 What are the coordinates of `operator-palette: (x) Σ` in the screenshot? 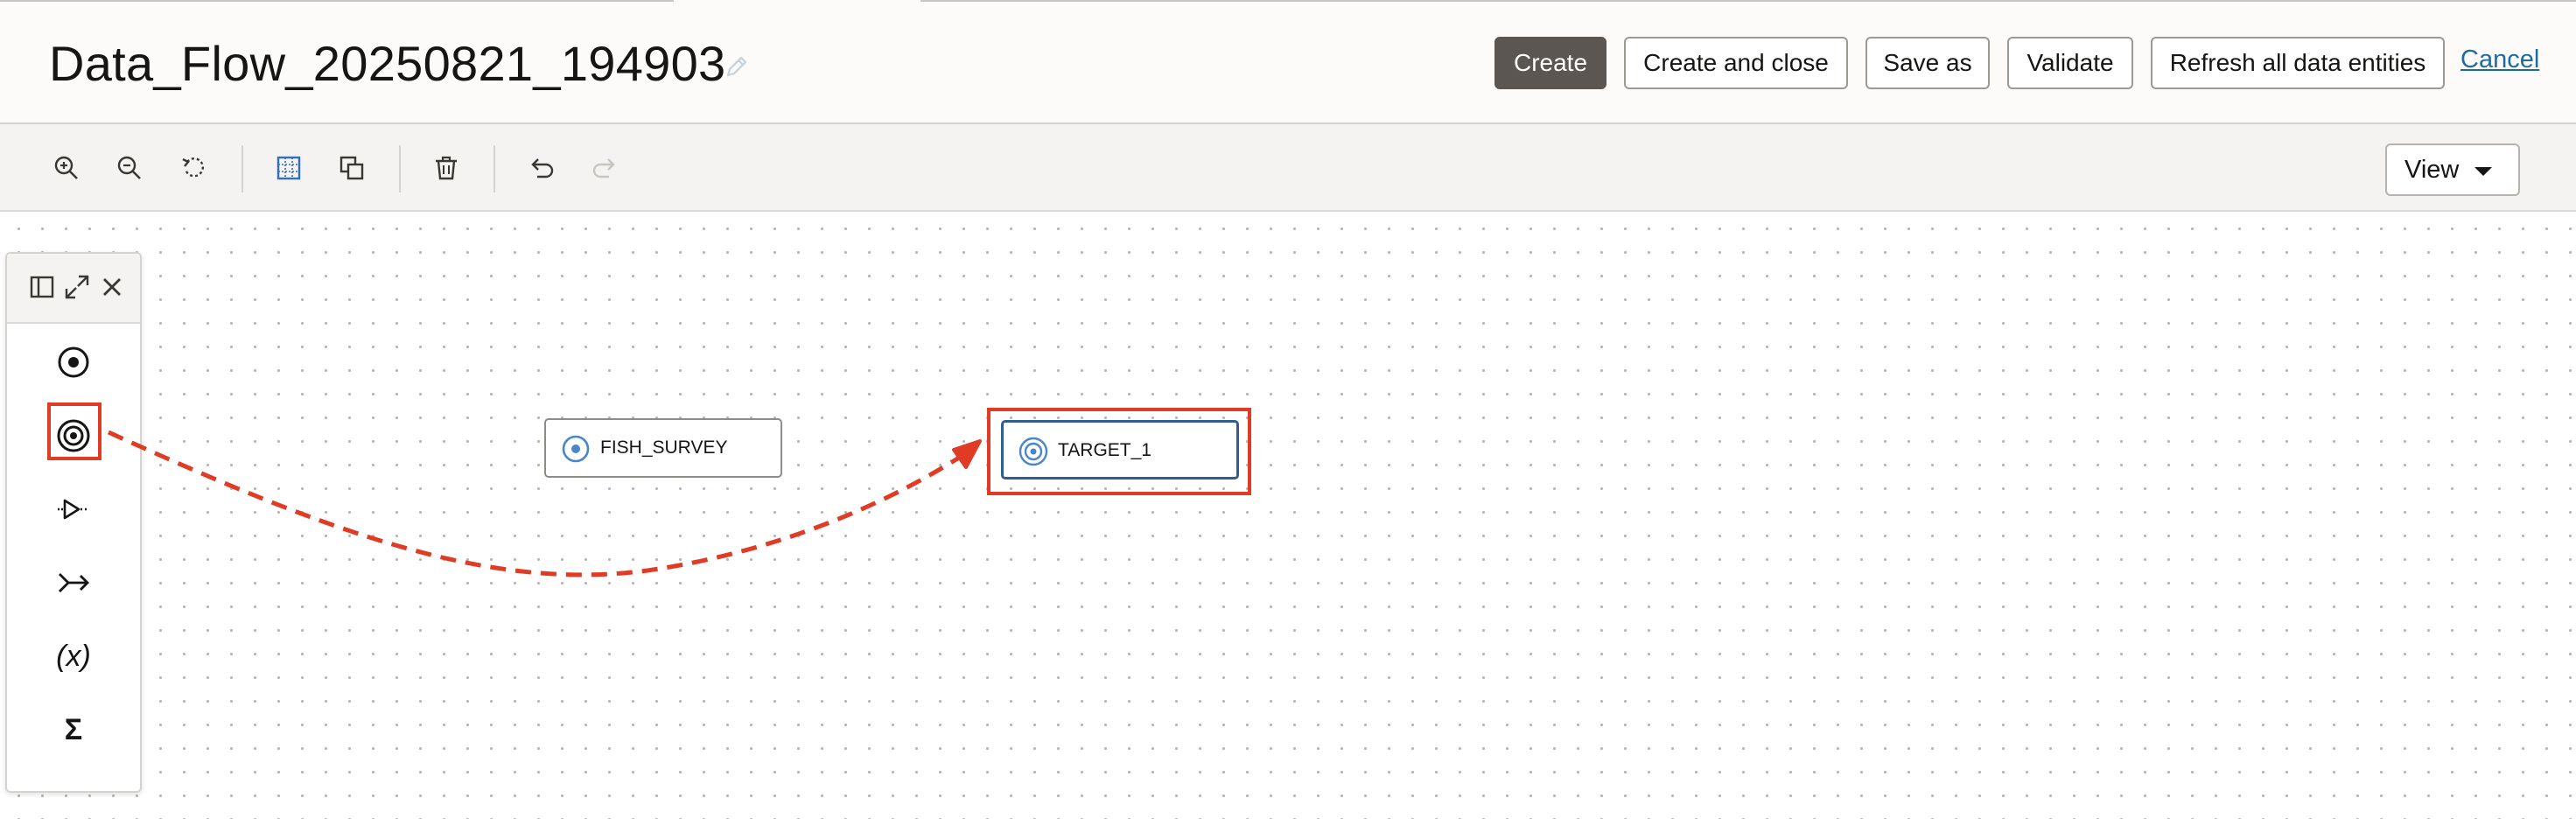 It's located at (73, 522).